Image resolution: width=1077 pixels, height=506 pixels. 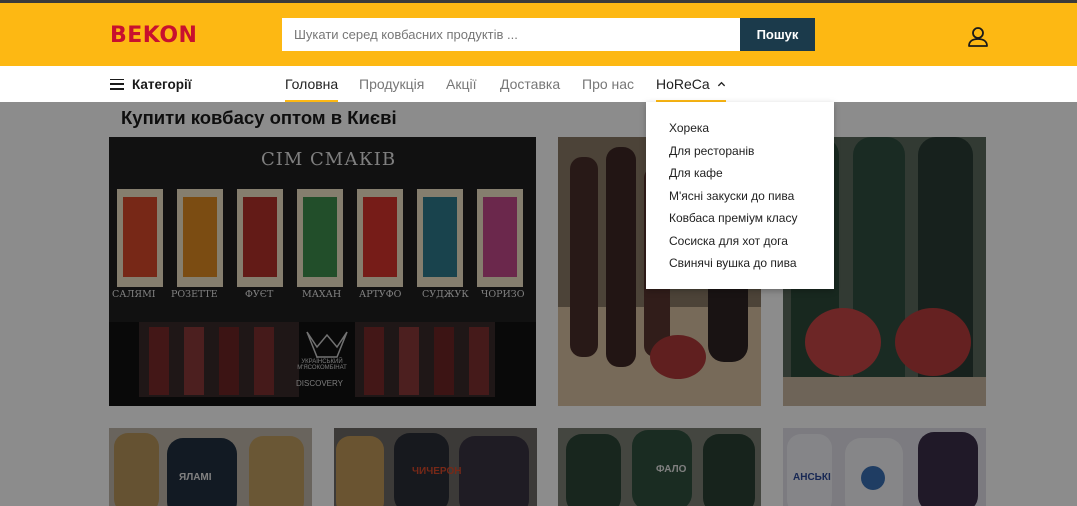 What do you see at coordinates (259, 117) in the screenshot?
I see `page-title: Купити ковбасу оптом в Києві` at bounding box center [259, 117].